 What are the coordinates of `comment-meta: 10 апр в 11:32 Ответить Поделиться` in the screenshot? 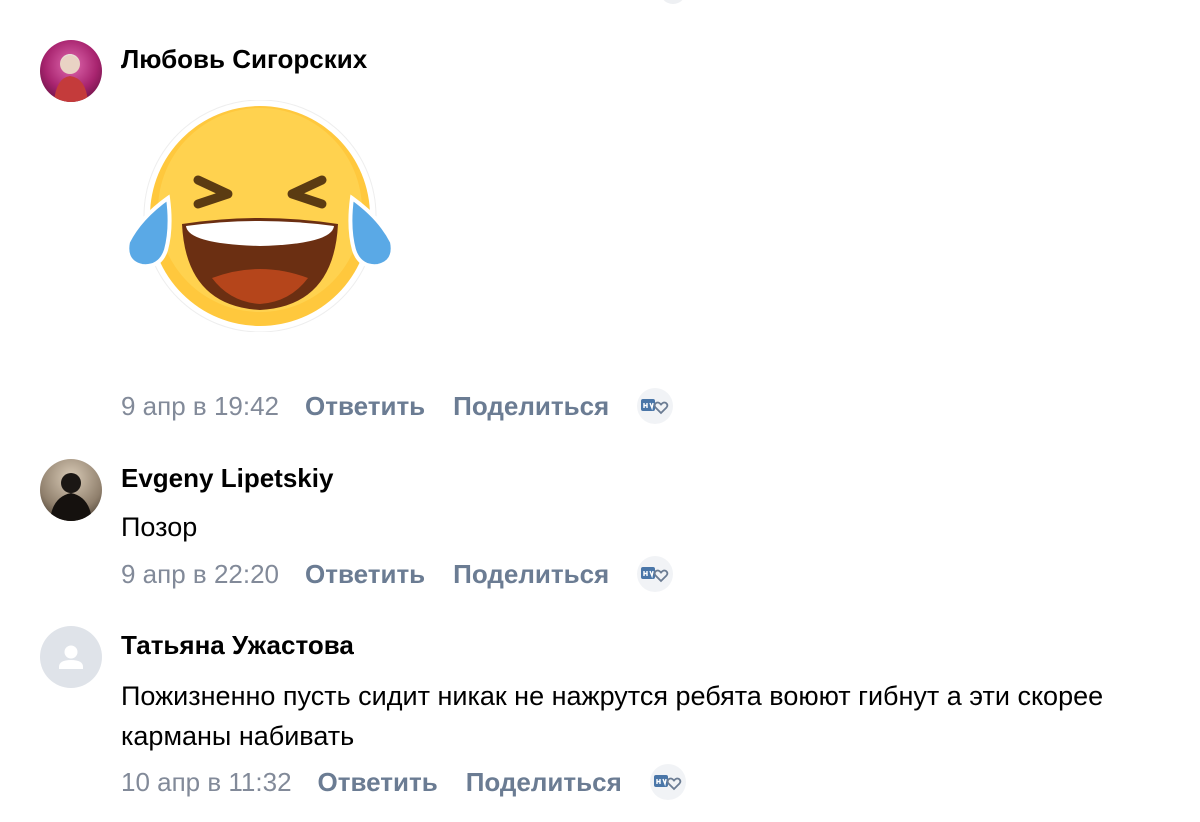 It's located at (403, 782).